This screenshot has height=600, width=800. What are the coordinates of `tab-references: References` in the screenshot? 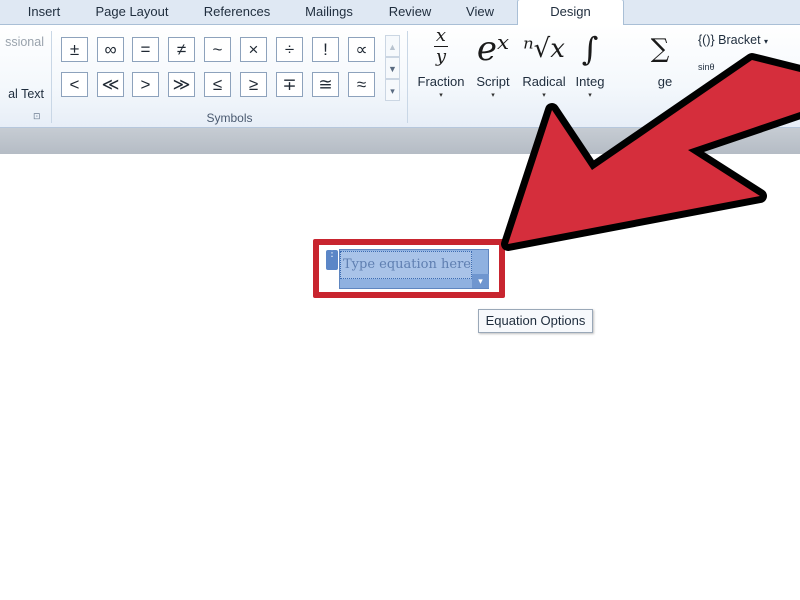 It's located at (237, 12).